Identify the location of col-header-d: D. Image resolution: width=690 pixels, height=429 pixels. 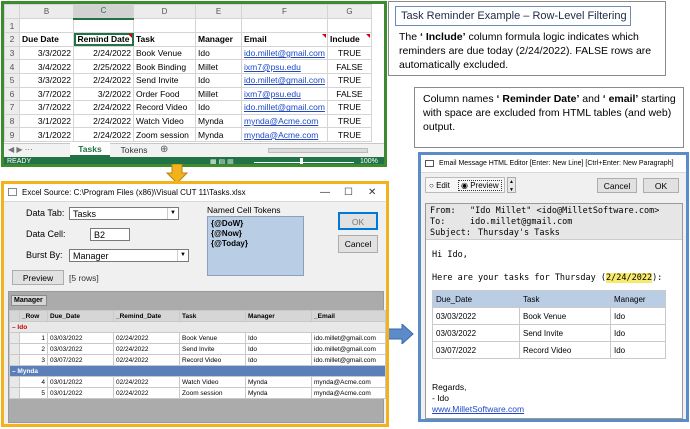
(164, 12).